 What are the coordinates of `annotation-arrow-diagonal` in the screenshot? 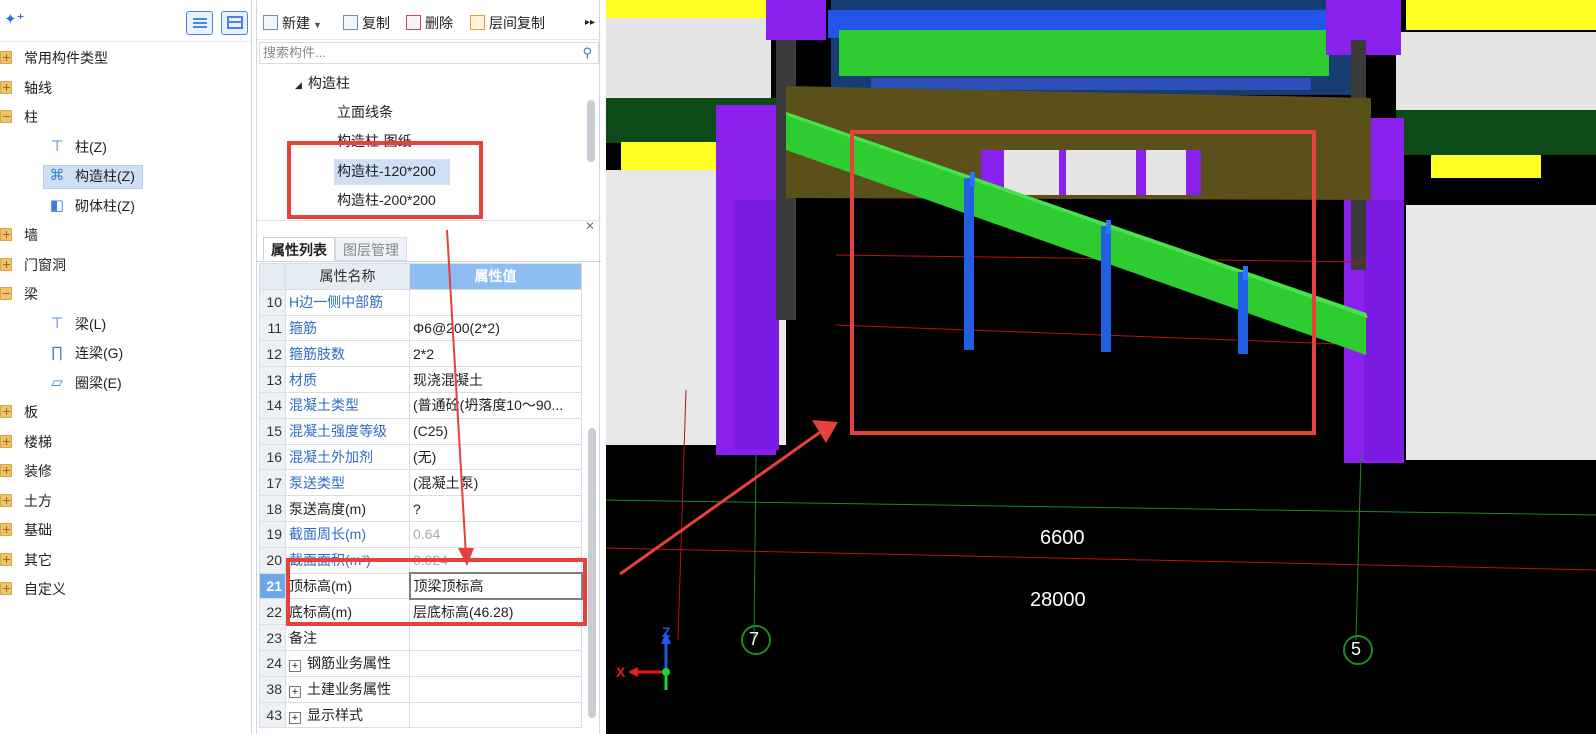 It's located at (723, 501).